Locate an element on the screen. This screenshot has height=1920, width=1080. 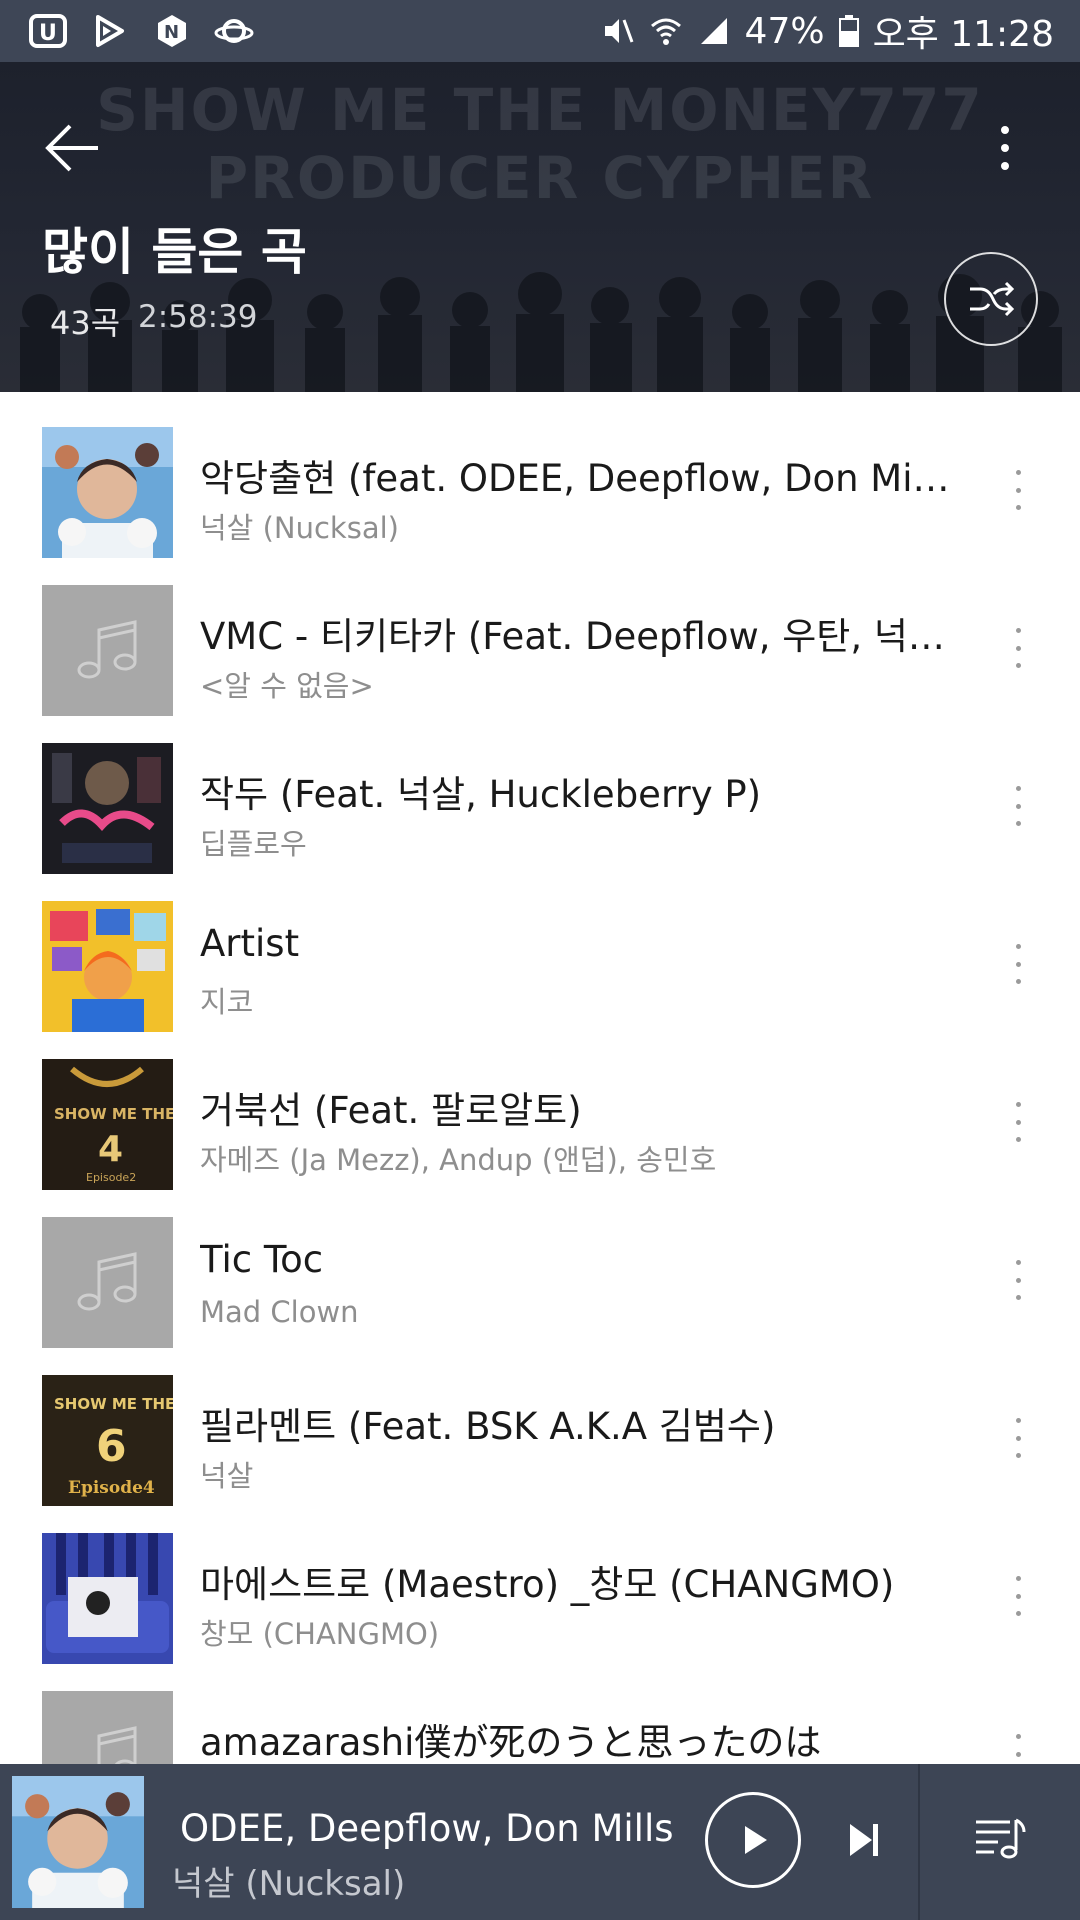
song-row: amazarashi僕が死のうと思ったのは is located at coordinates (540, 1710).